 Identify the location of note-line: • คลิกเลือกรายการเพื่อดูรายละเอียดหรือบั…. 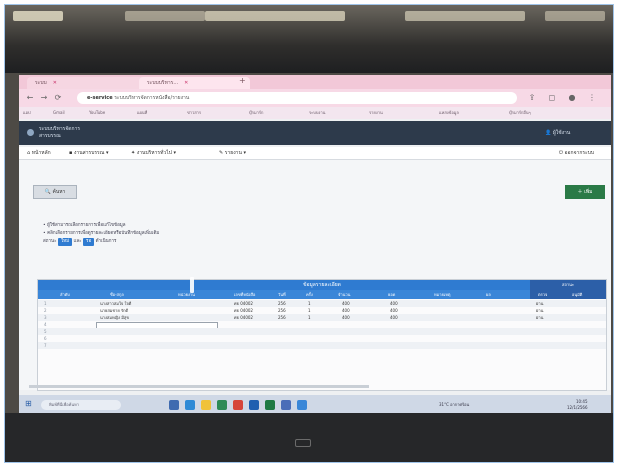
(101, 233).